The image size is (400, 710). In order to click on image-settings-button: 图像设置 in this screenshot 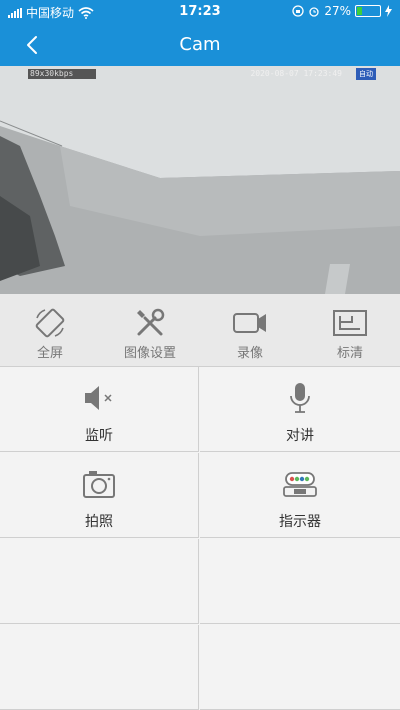, I will do `click(150, 330)`.